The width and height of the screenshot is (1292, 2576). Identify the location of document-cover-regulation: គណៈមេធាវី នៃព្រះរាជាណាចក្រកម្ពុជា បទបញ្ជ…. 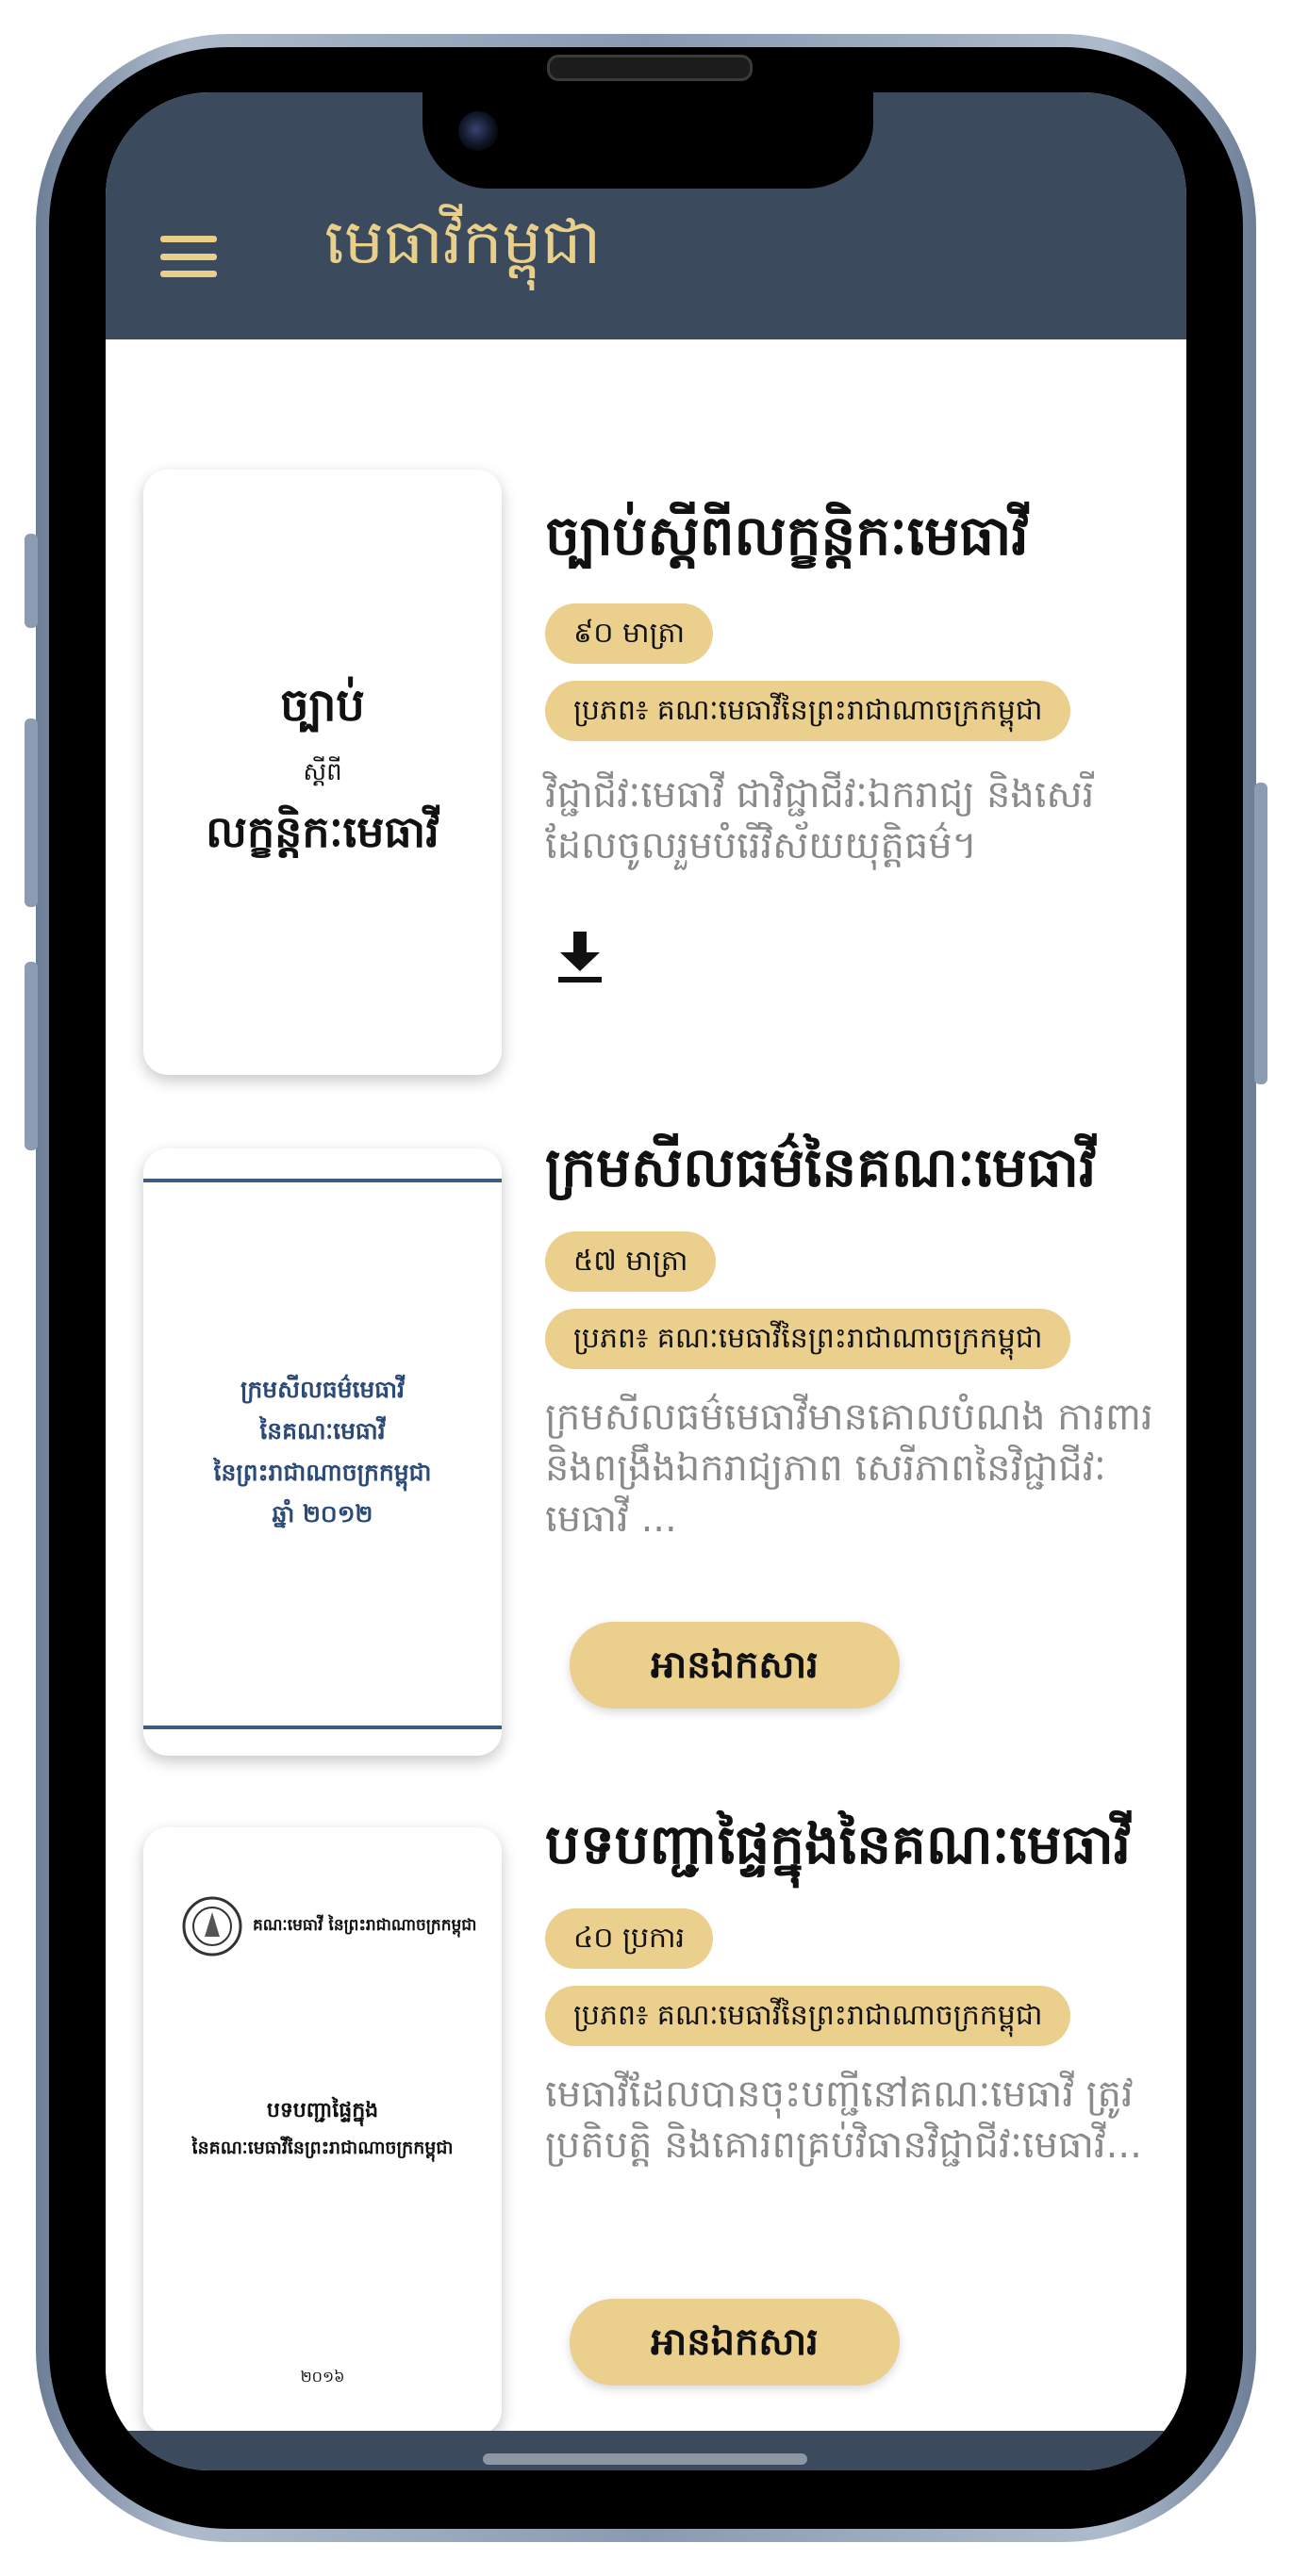
(322, 2131).